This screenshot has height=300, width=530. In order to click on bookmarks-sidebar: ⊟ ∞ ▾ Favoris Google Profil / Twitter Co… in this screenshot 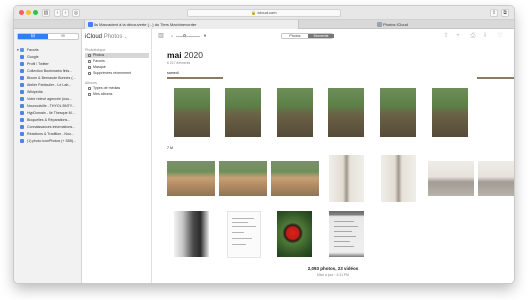, I will do `click(48, 156)`.